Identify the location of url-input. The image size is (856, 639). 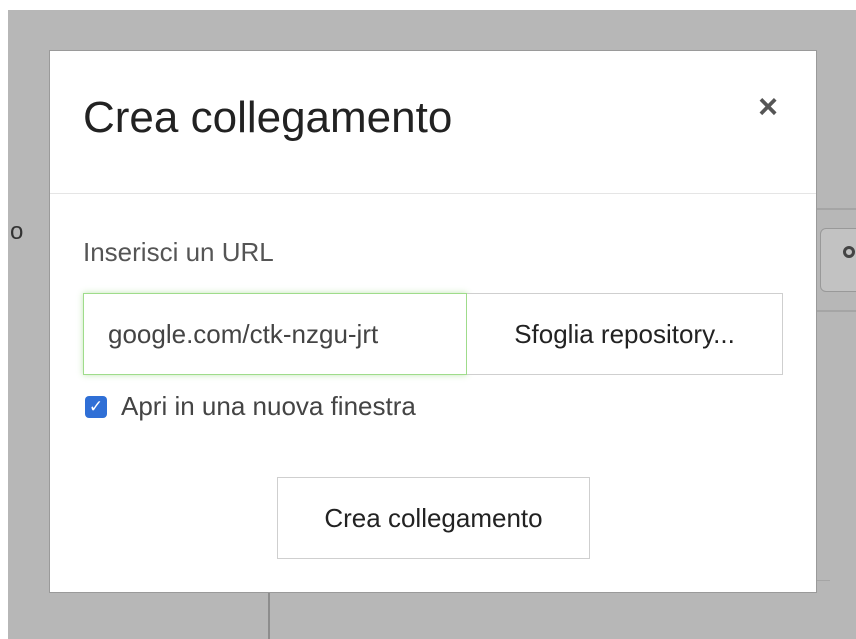
(275, 334).